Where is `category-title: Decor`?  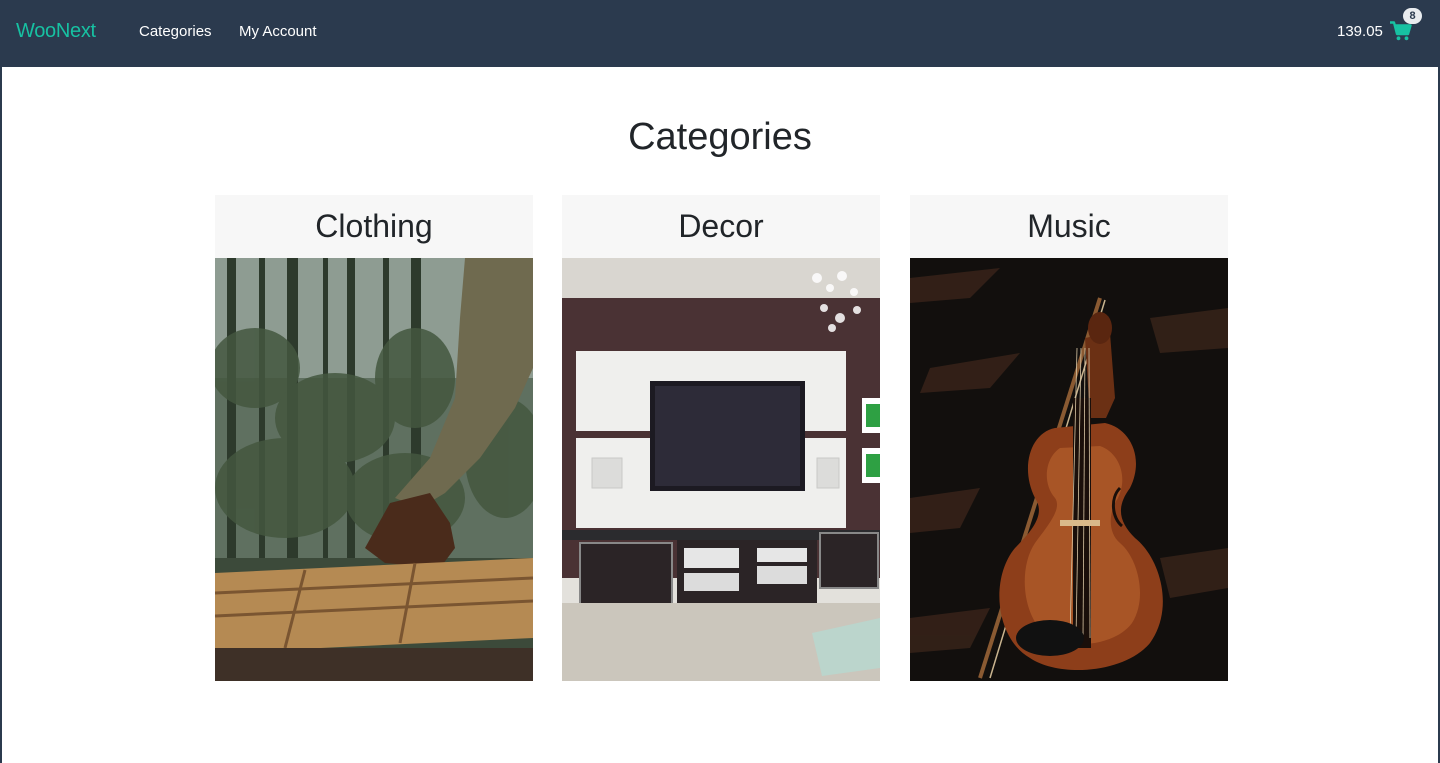
category-title: Decor is located at coordinates (721, 226).